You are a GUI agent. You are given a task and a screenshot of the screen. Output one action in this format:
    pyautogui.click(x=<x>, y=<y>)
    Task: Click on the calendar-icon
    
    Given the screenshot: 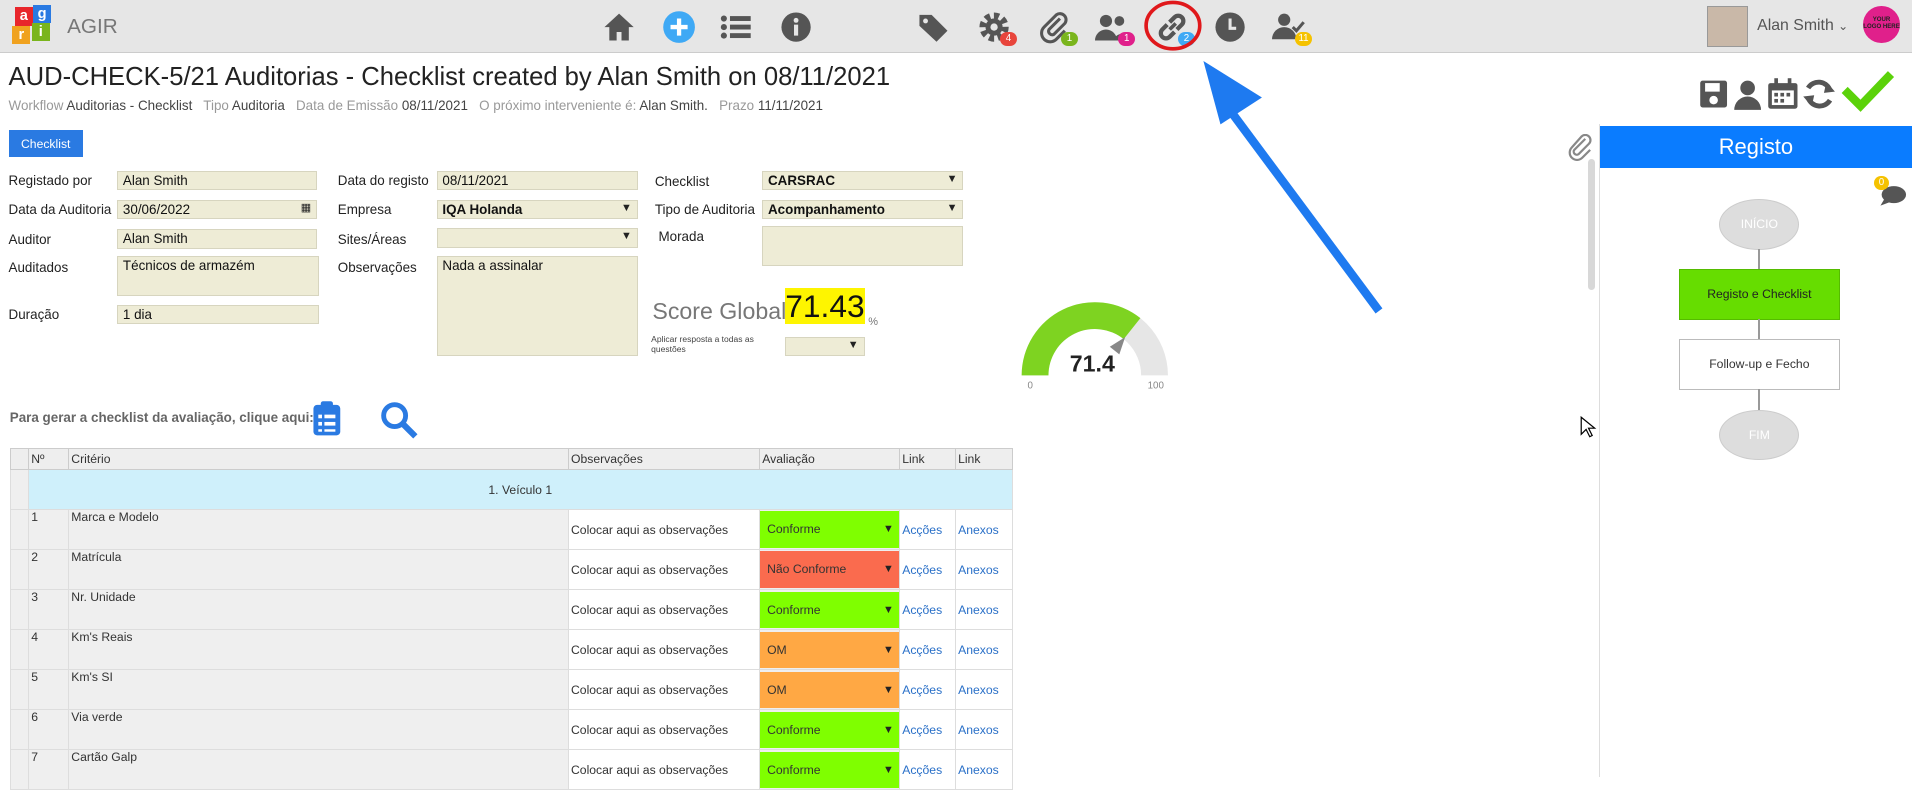 What is the action you would take?
    pyautogui.click(x=1783, y=94)
    